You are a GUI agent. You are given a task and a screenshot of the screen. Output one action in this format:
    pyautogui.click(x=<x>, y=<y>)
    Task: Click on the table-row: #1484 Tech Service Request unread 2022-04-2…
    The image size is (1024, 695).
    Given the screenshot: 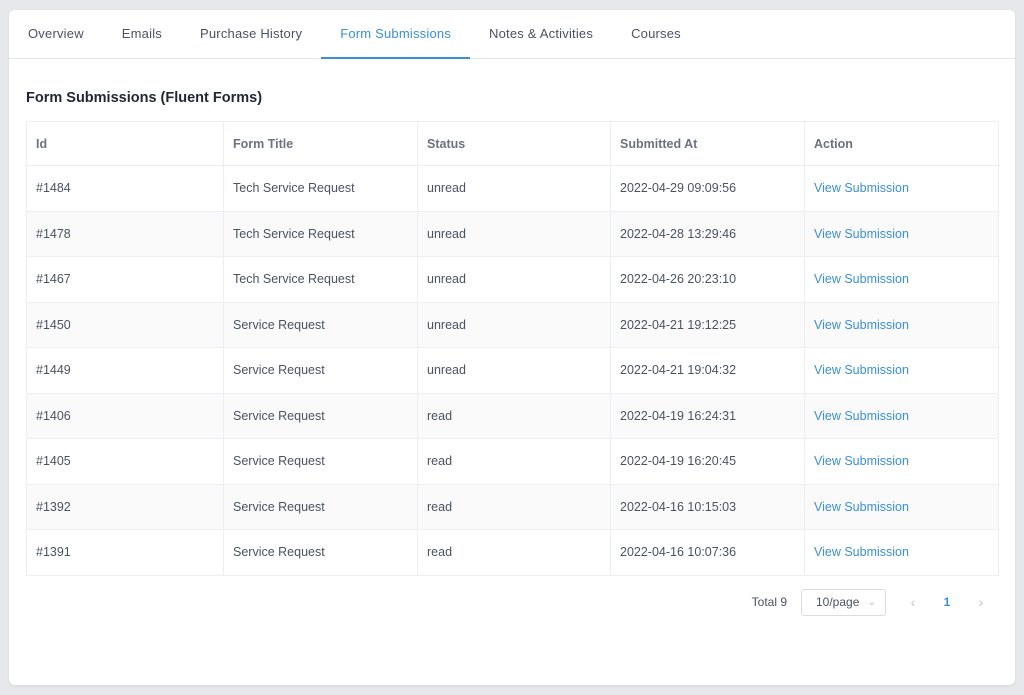 What is the action you would take?
    pyautogui.click(x=512, y=188)
    